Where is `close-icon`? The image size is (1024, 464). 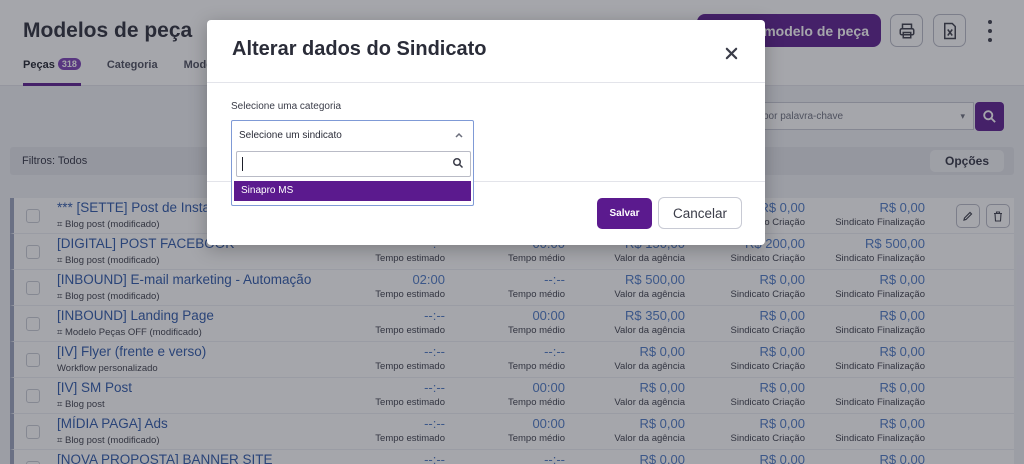
close-icon is located at coordinates (731, 53).